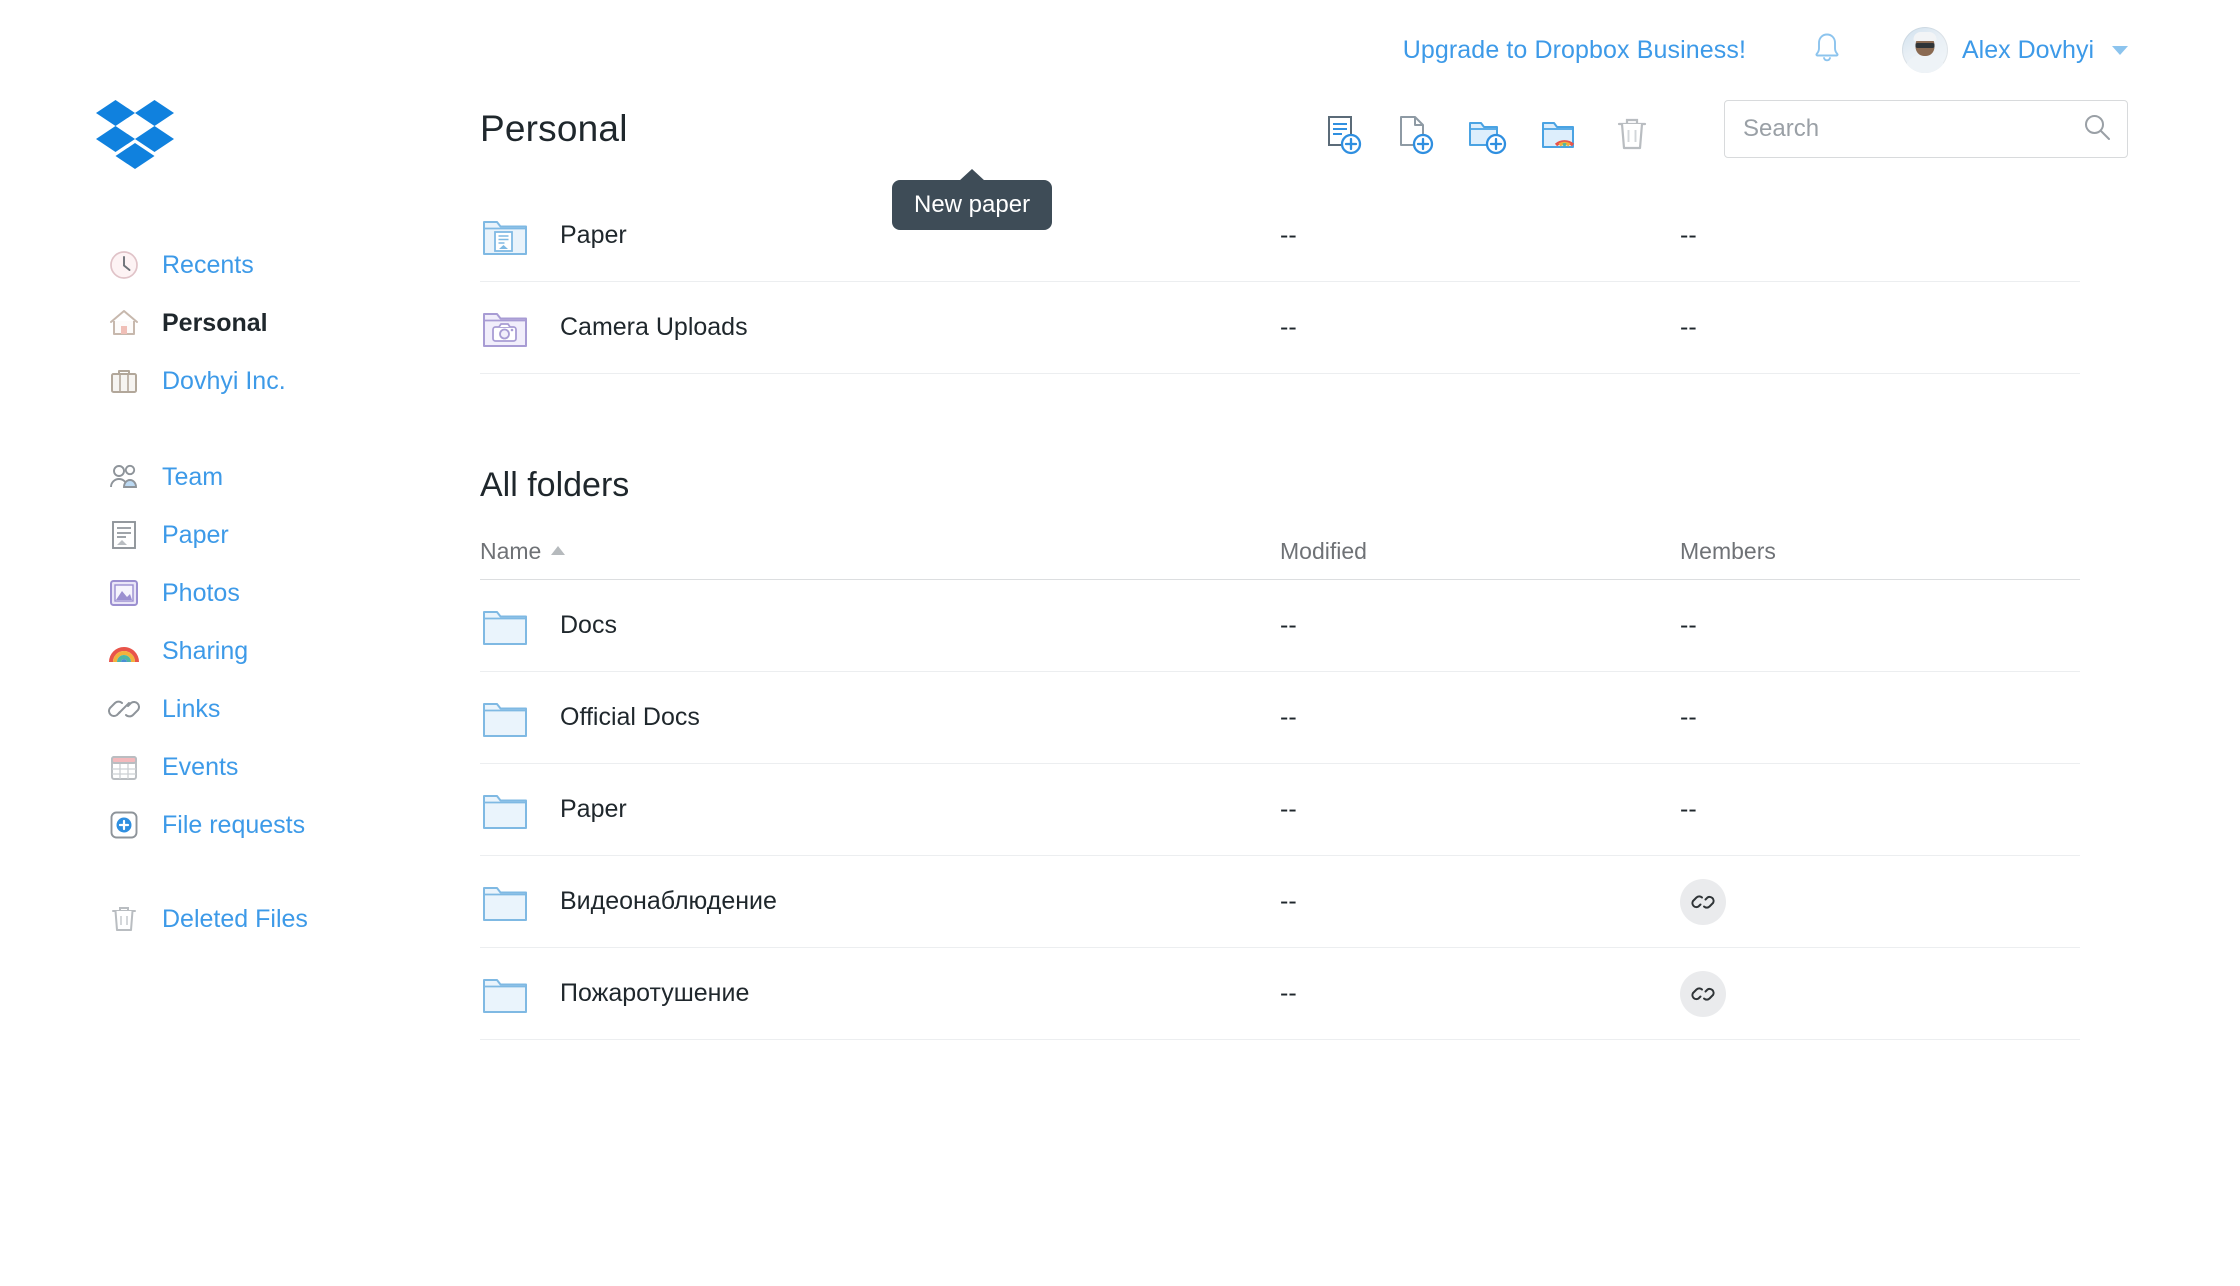 This screenshot has height=1286, width=2240. I want to click on link-chain-icon, so click(124, 709).